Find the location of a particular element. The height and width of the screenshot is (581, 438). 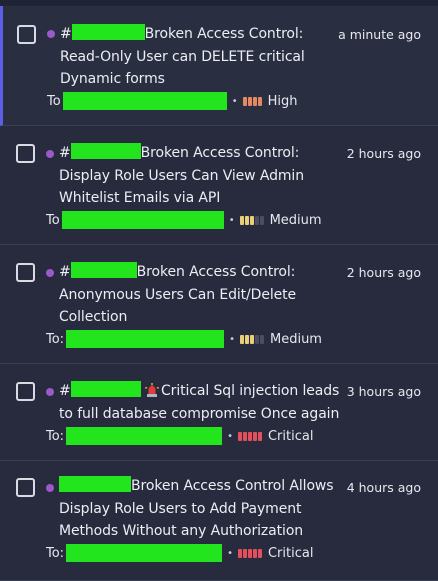

report-recipient-row: To • High is located at coordinates (172, 101).